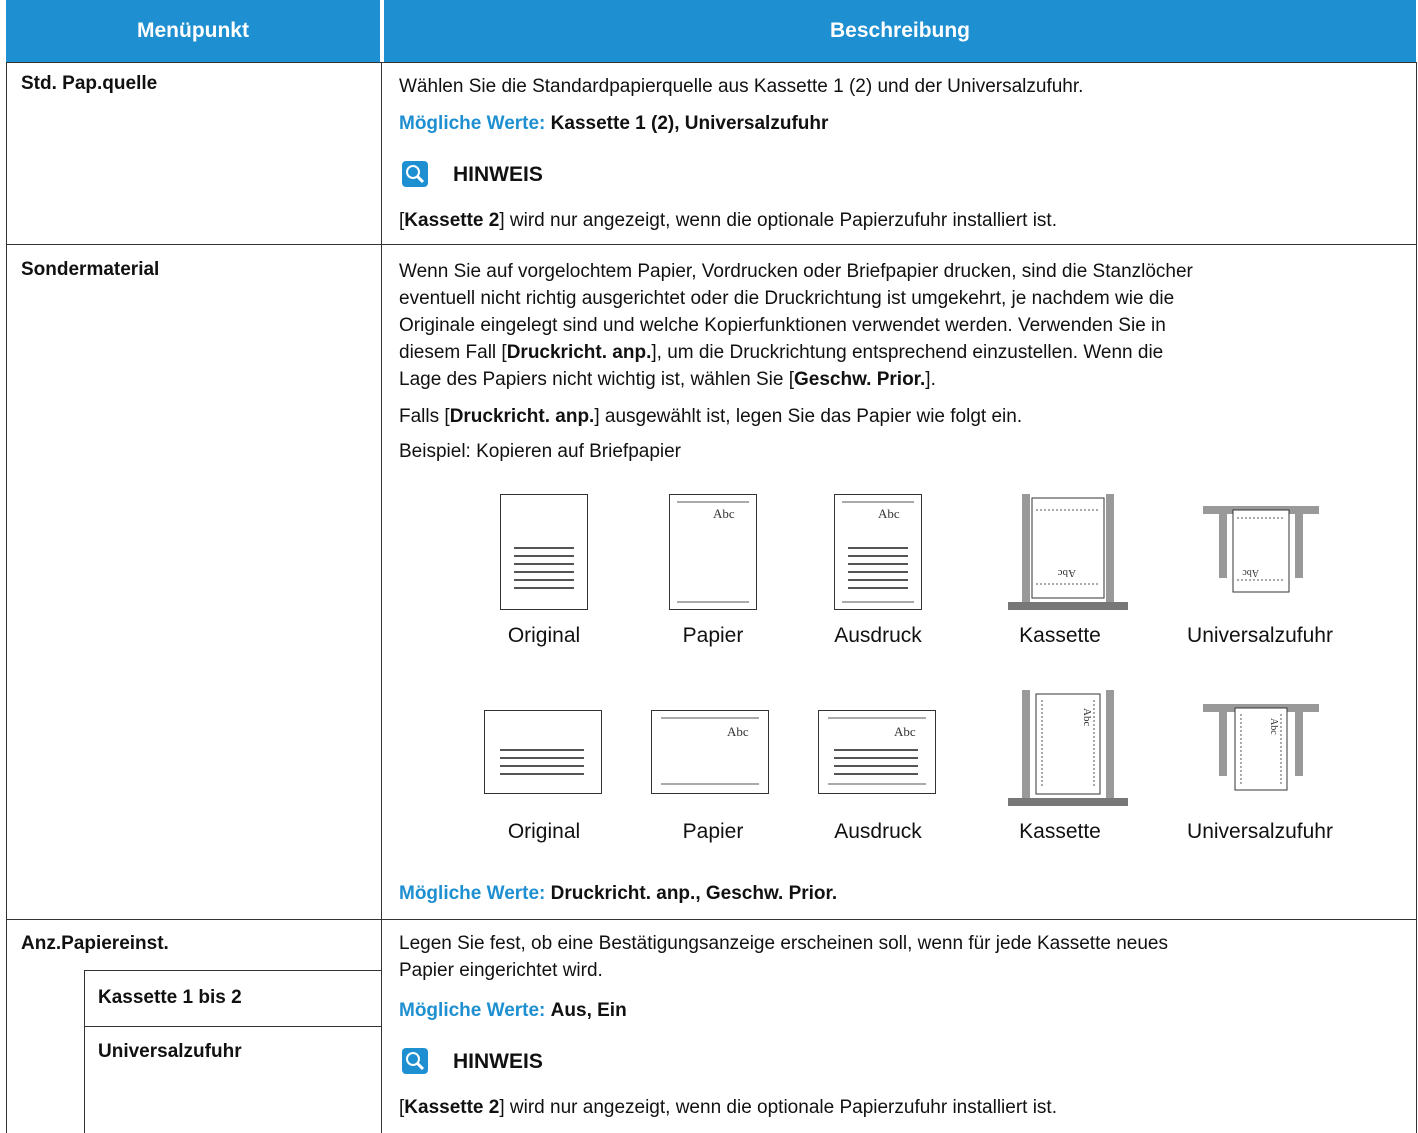 The height and width of the screenshot is (1133, 1418). Describe the element at coordinates (1416, 597) in the screenshot. I see `border-right` at that location.